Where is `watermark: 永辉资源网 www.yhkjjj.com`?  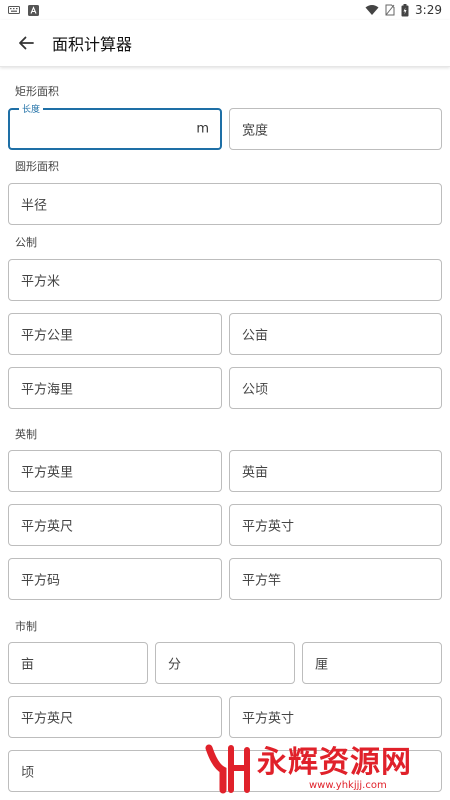
watermark: 永辉资源网 www.yhkjjj.com is located at coordinates (327, 769).